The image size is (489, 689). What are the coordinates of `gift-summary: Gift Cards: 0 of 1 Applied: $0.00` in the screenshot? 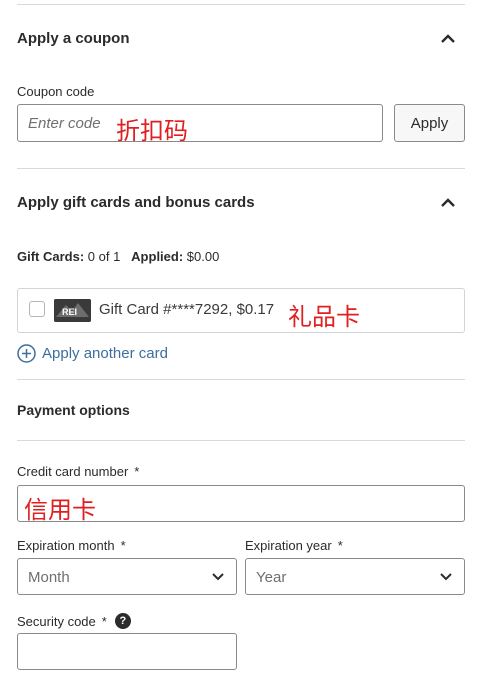 It's located at (118, 256).